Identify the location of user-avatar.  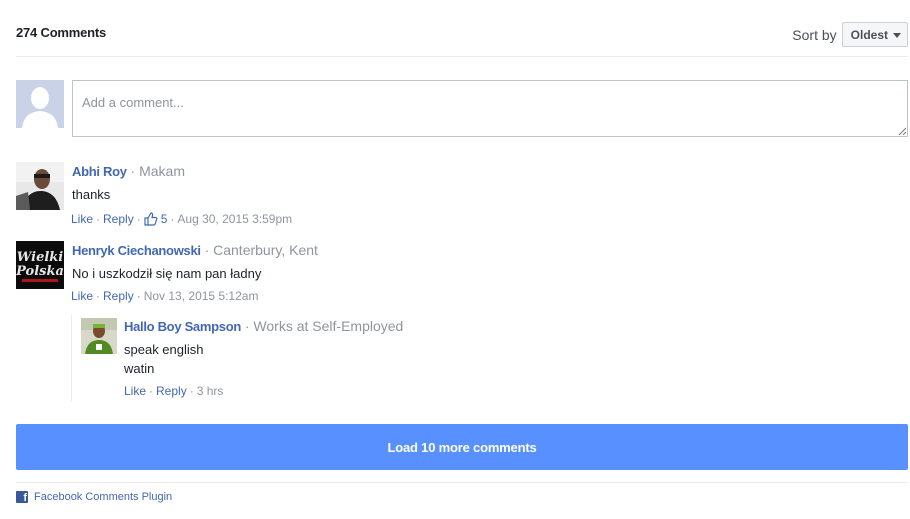
(40, 104).